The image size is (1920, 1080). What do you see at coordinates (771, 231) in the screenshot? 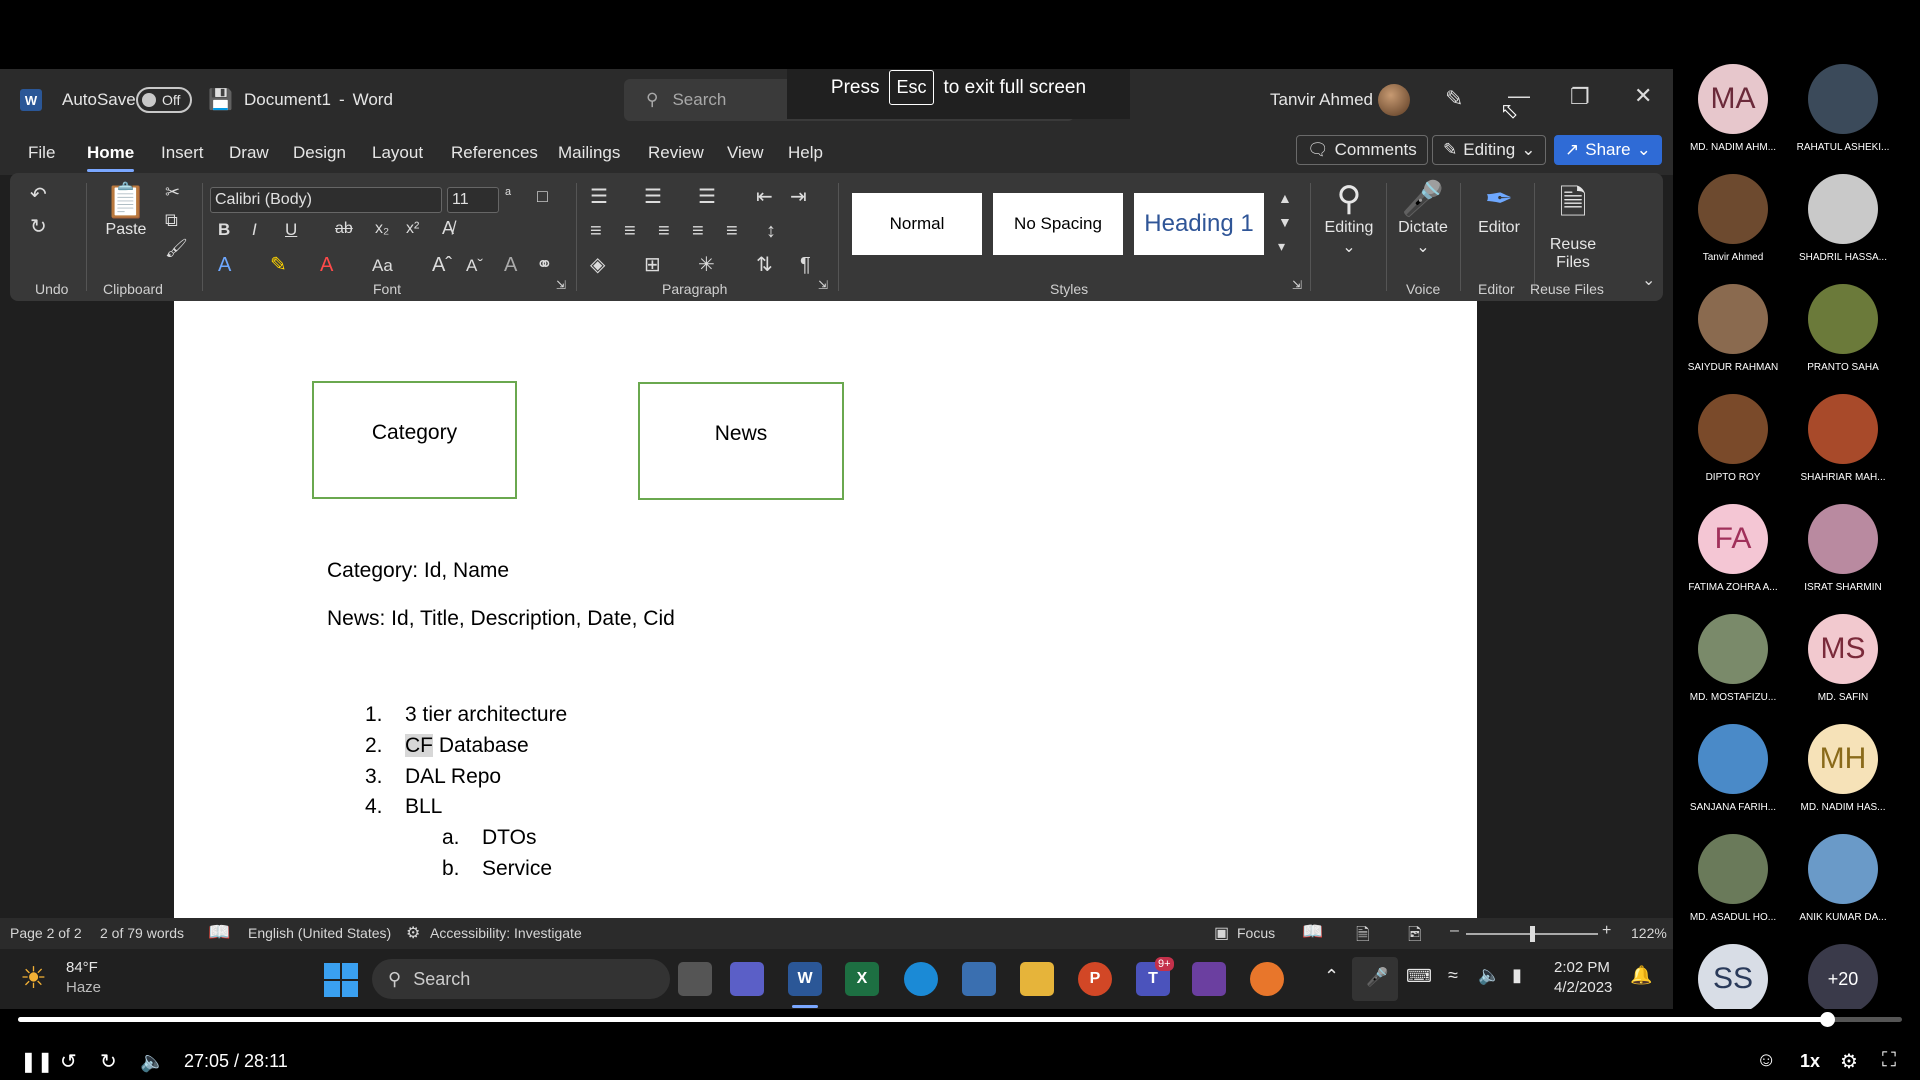
I see `line-spacing-icon: ↕` at bounding box center [771, 231].